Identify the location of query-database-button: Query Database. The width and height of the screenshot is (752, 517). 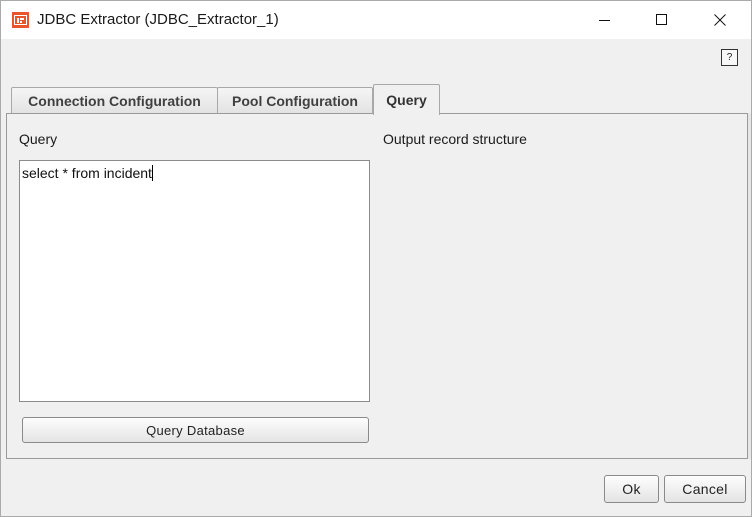
(195, 430).